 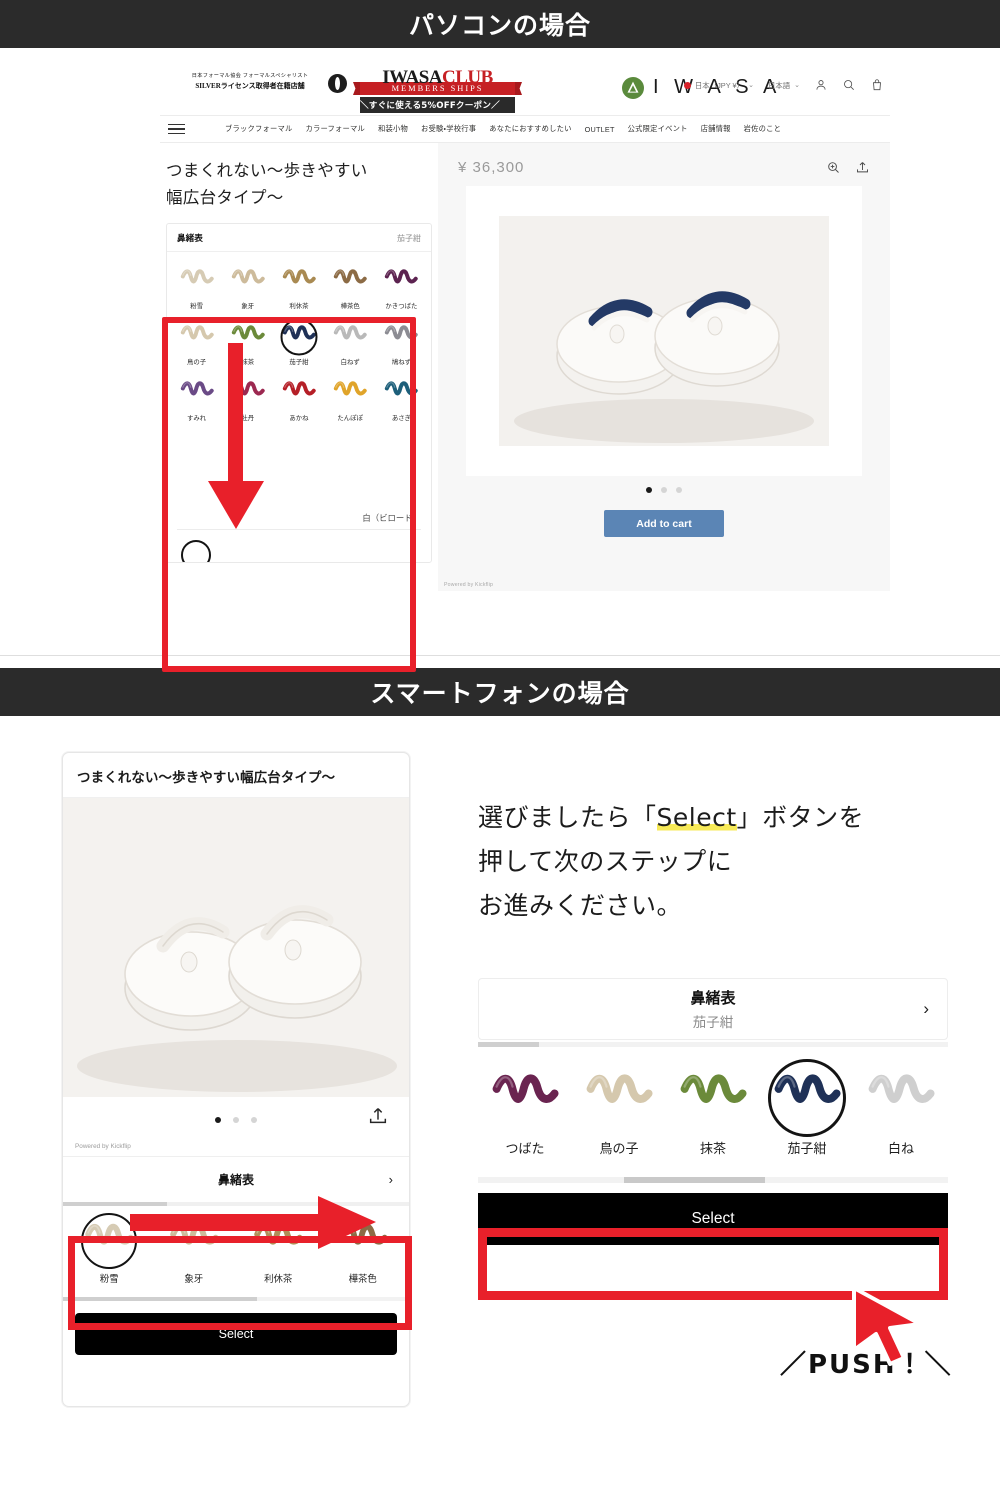 I want to click on add-to-cart-button: Add to cart, so click(x=664, y=523).